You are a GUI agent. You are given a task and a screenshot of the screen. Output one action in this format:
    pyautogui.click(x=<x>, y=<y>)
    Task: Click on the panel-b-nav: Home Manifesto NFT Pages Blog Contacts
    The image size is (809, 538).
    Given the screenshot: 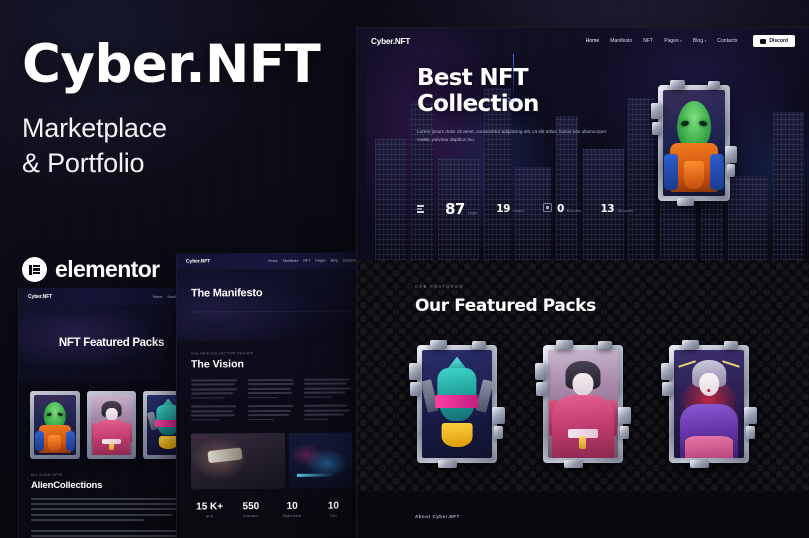 What is the action you would take?
    pyautogui.click(x=312, y=260)
    